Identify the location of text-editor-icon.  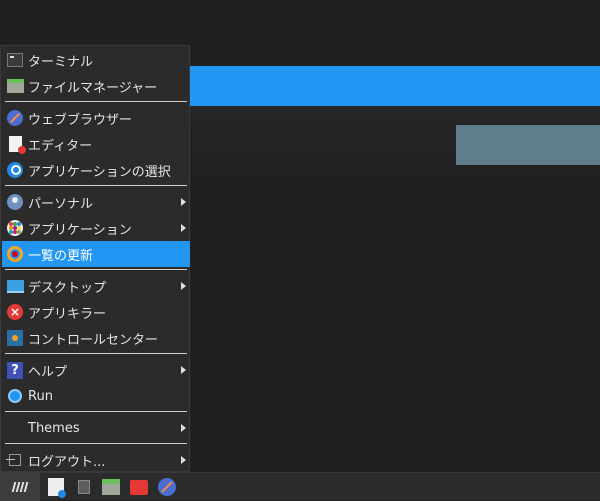
(16, 144).